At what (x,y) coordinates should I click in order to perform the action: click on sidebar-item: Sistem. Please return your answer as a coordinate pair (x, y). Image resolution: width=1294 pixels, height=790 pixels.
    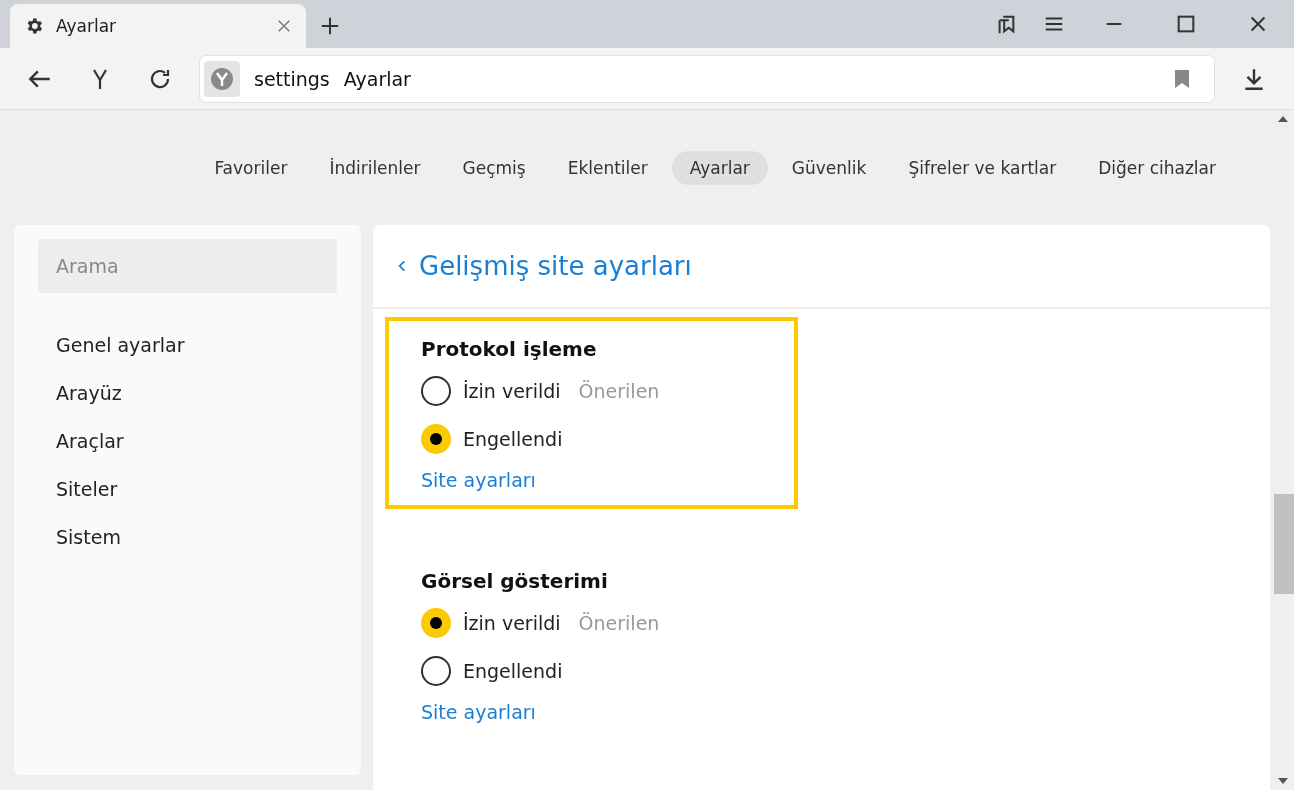
    Looking at the image, I should click on (187, 537).